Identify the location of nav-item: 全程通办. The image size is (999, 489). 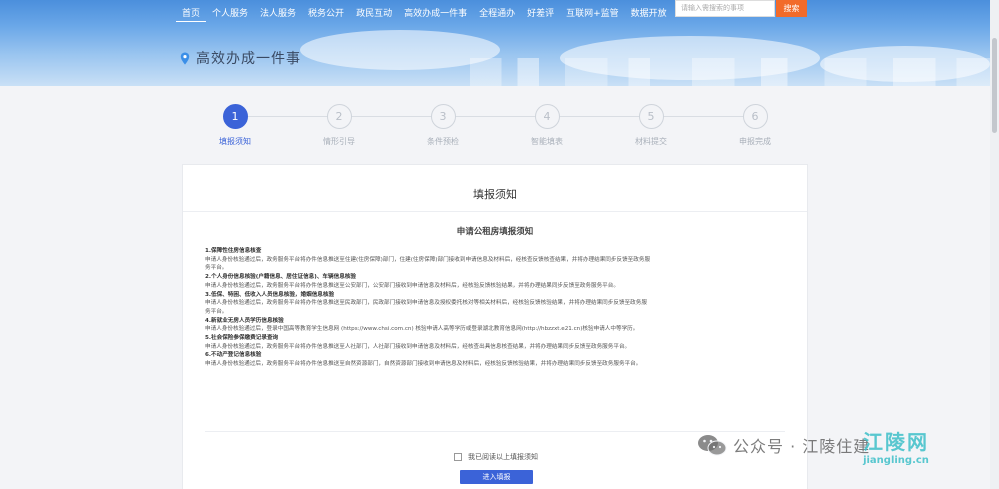
(497, 14).